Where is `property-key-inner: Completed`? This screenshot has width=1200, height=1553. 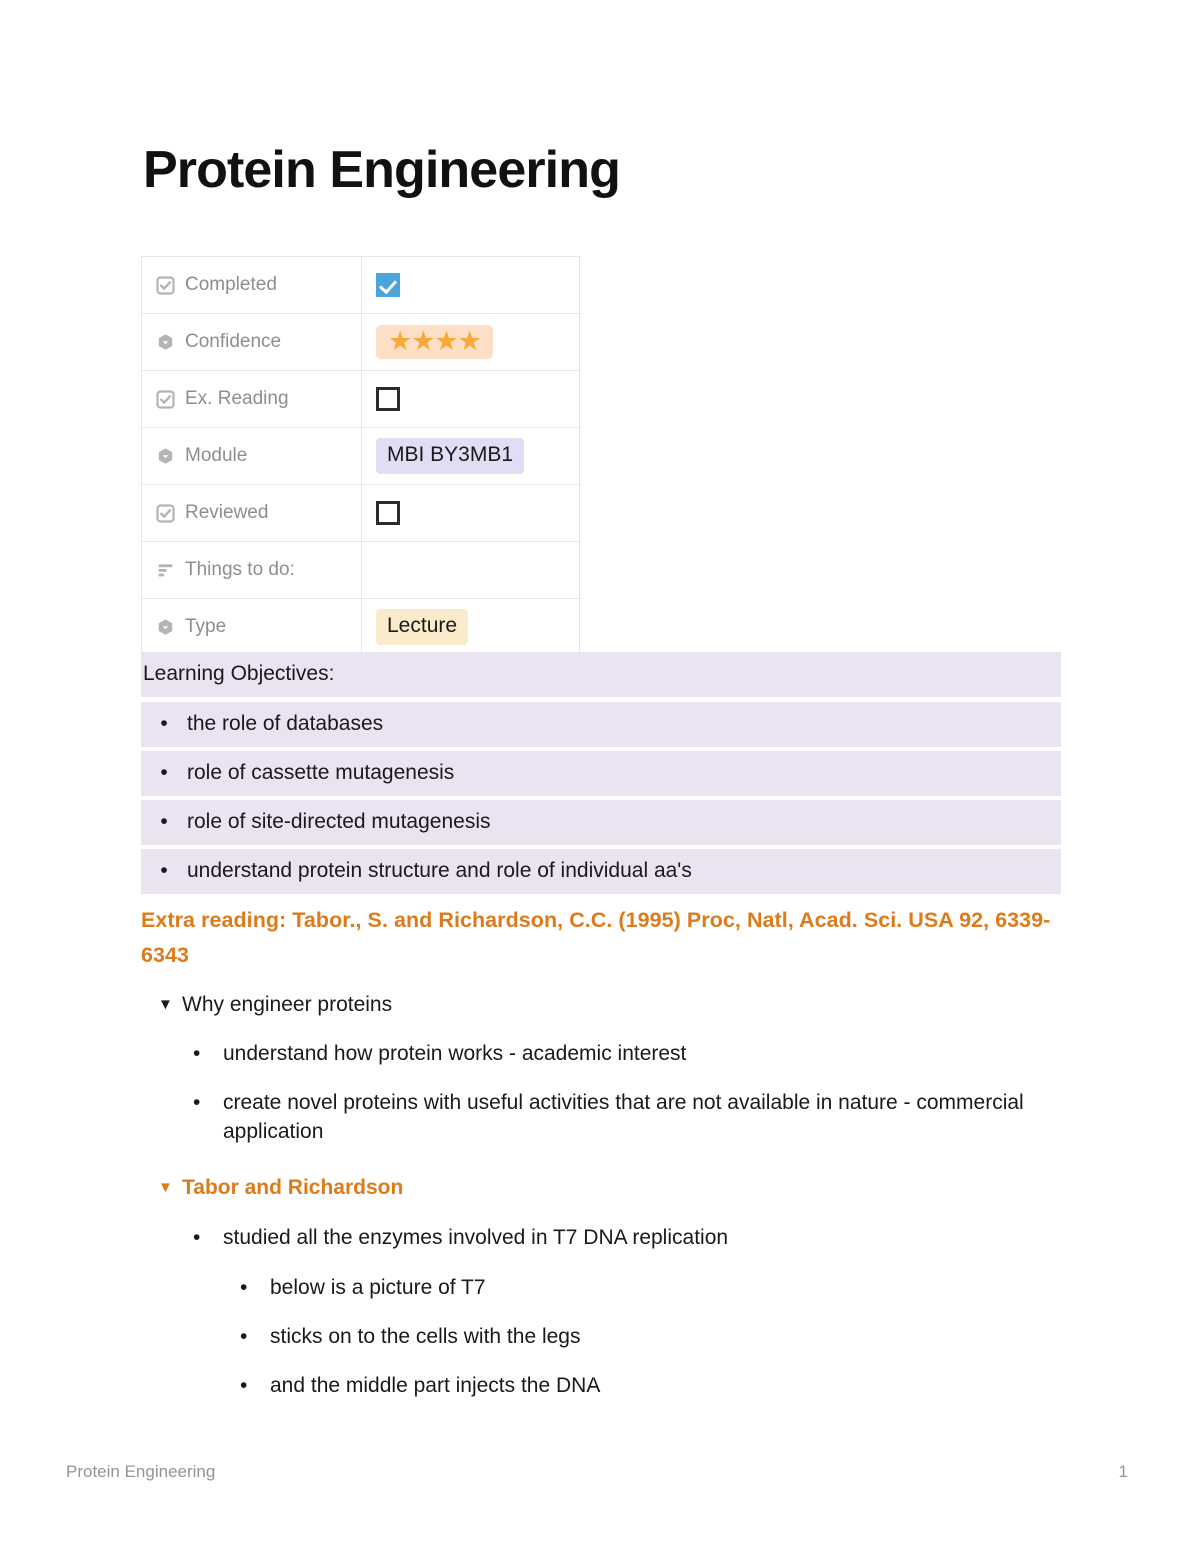
property-key-inner: Completed is located at coordinates (258, 285).